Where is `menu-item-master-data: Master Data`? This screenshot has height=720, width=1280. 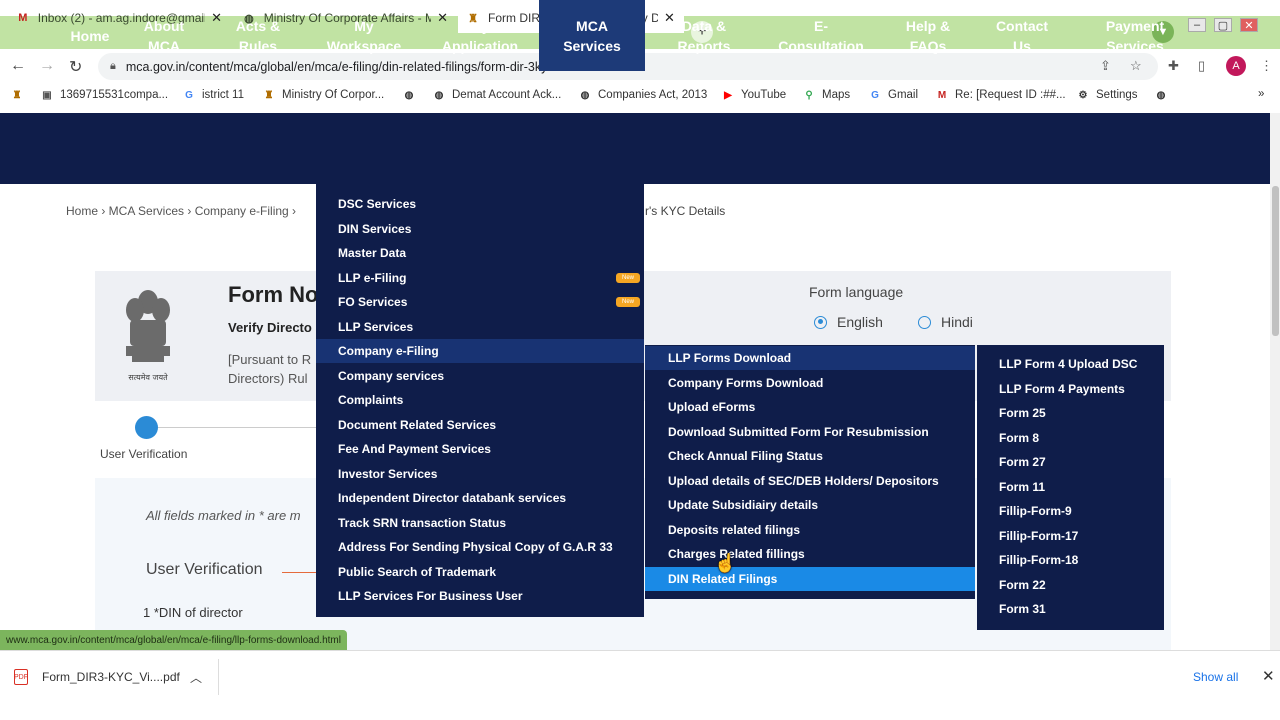
menu-item-master-data: Master Data is located at coordinates (480, 253).